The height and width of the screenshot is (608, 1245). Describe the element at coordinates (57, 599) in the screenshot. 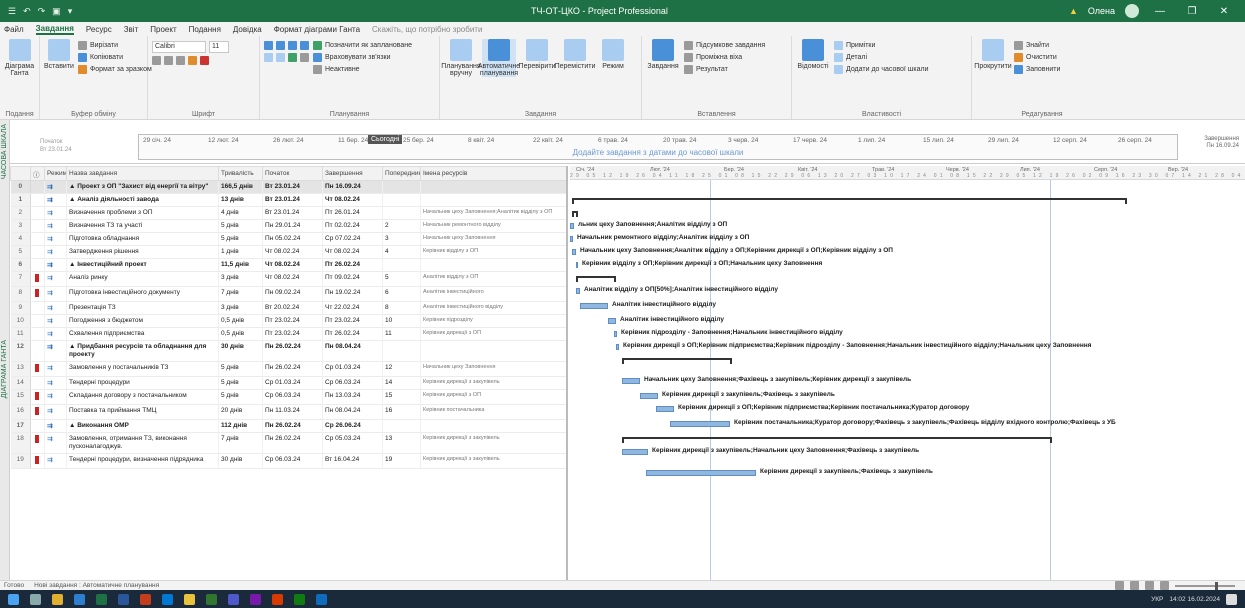

I see `file-explorer-icon` at that location.